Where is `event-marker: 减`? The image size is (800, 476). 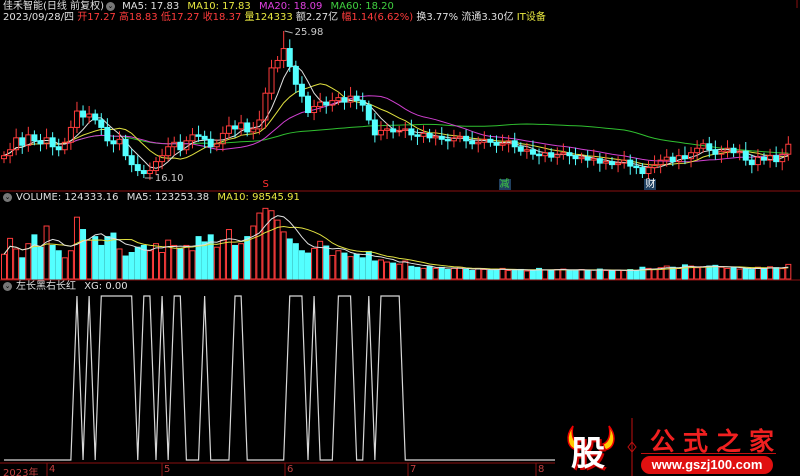
event-marker: 减 is located at coordinates (504, 184).